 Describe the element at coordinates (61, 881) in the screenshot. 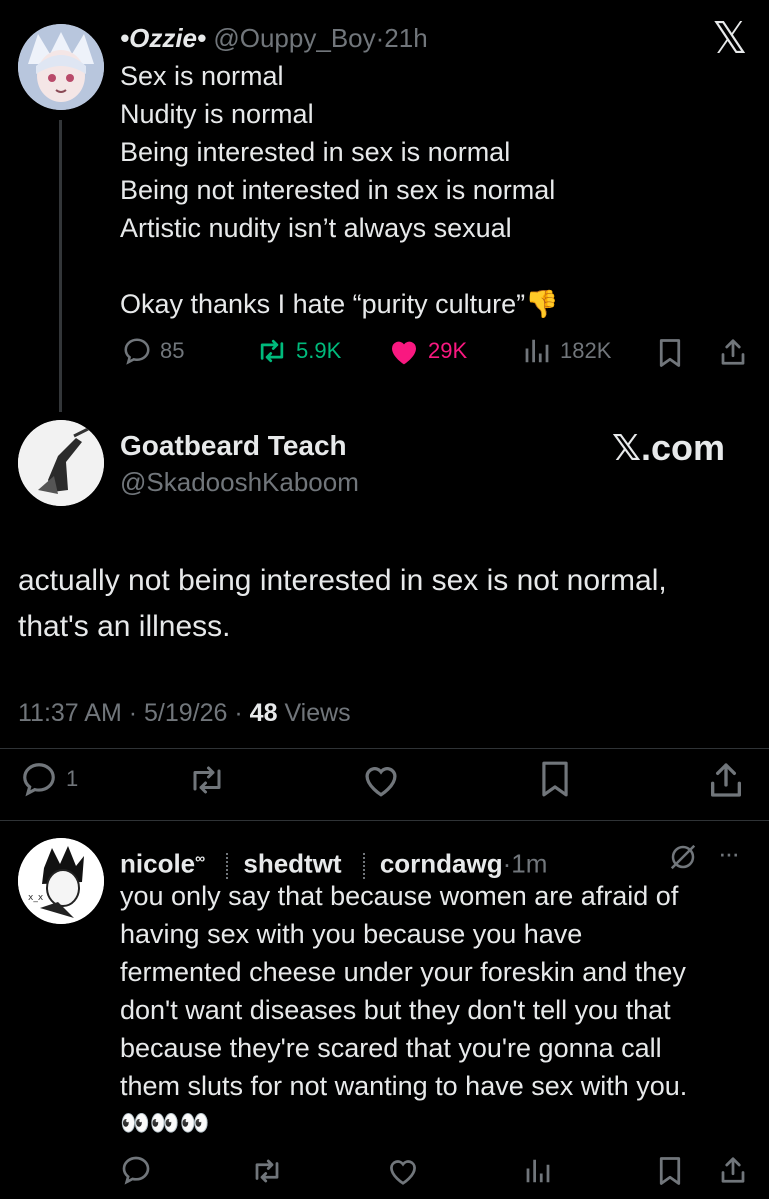

I see `avatar-nicole: x_x` at that location.